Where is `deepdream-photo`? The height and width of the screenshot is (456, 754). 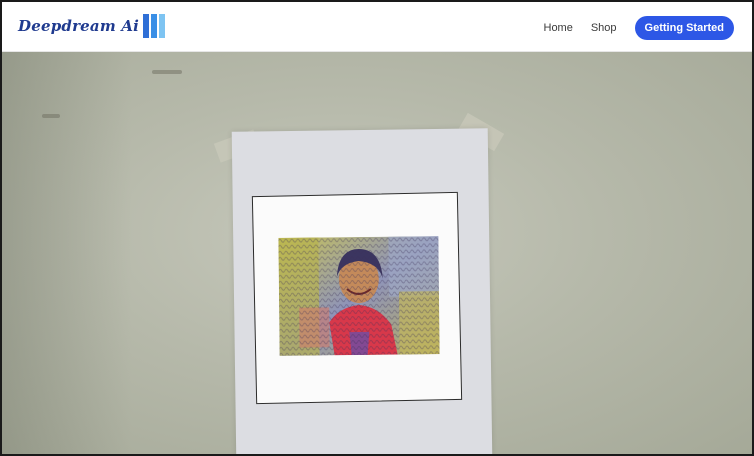 deepdream-photo is located at coordinates (359, 296).